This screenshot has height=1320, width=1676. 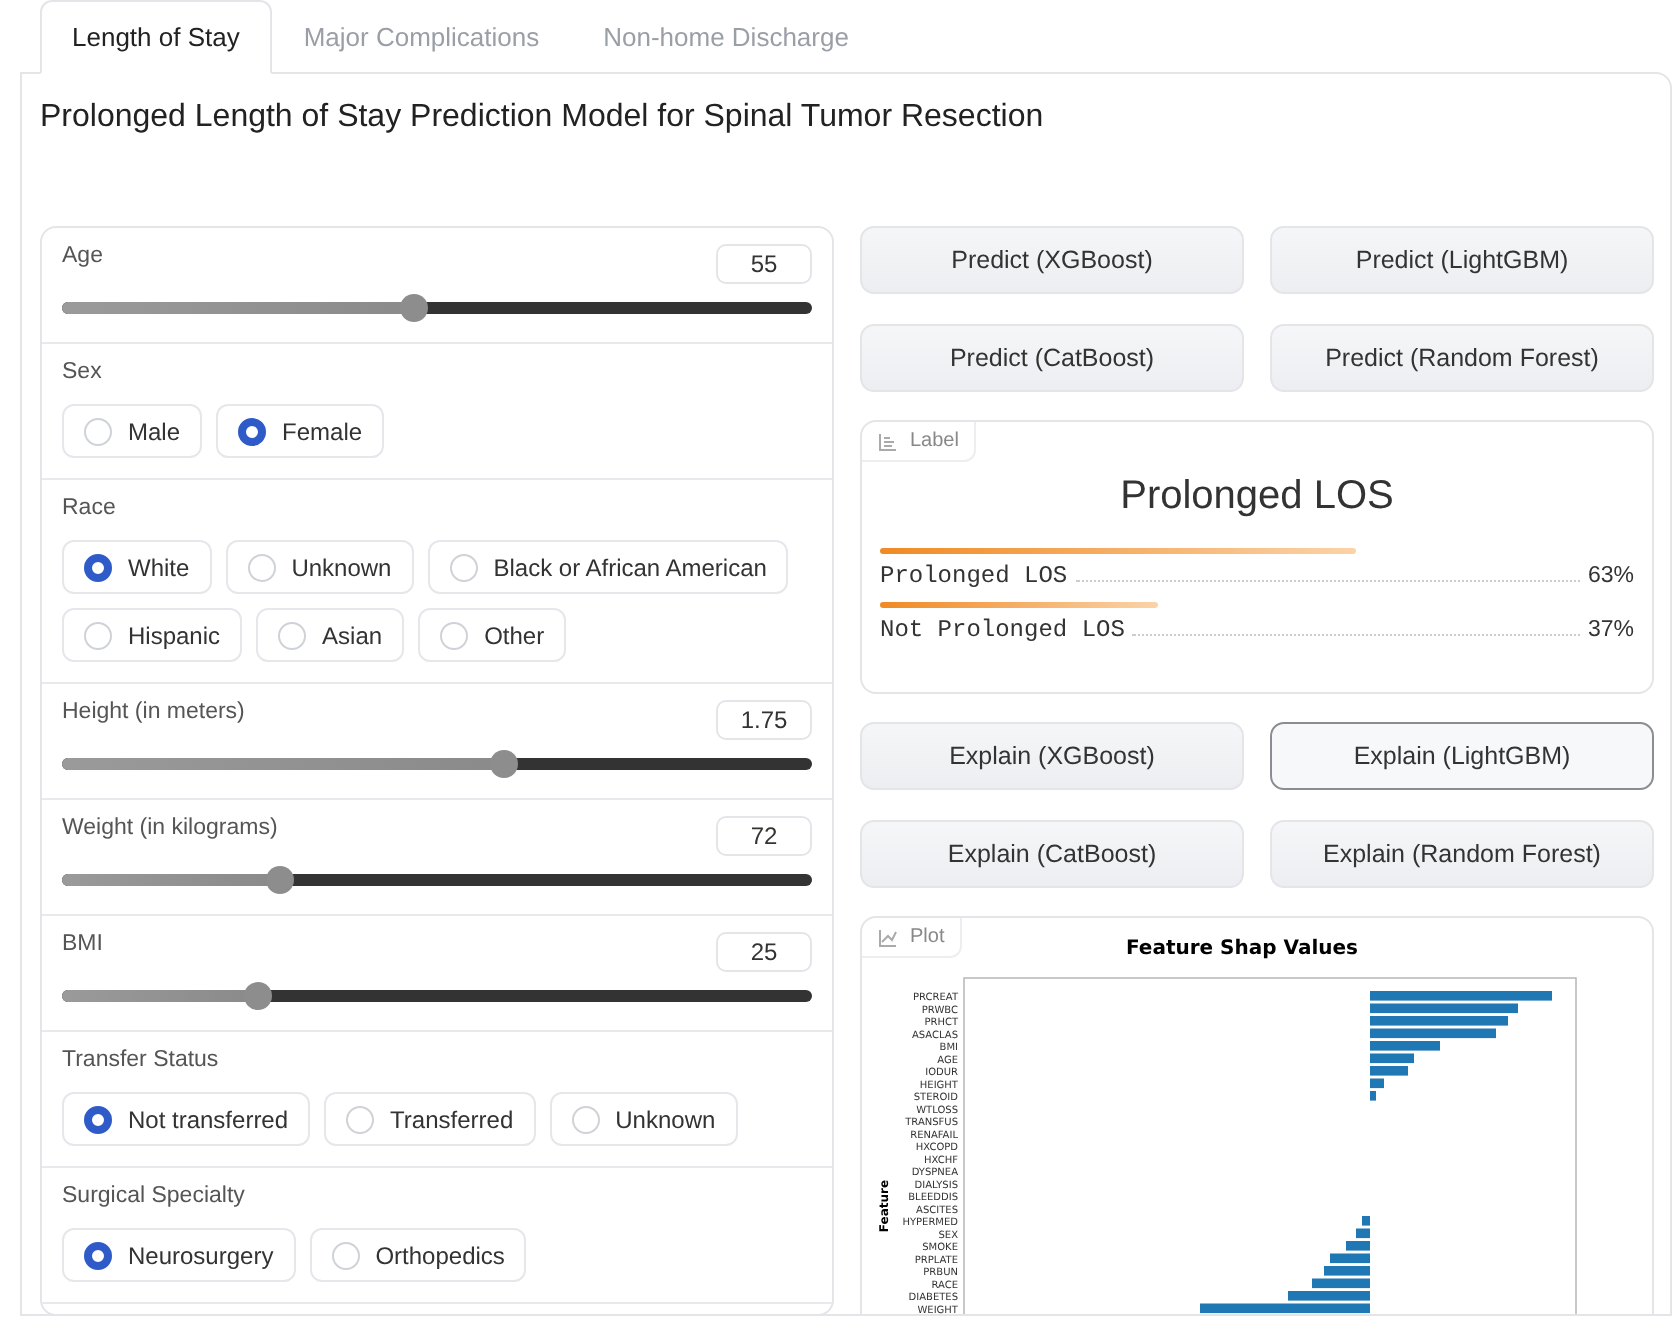 I want to click on model-button: Explain (XGBoost), so click(x=1052, y=756).